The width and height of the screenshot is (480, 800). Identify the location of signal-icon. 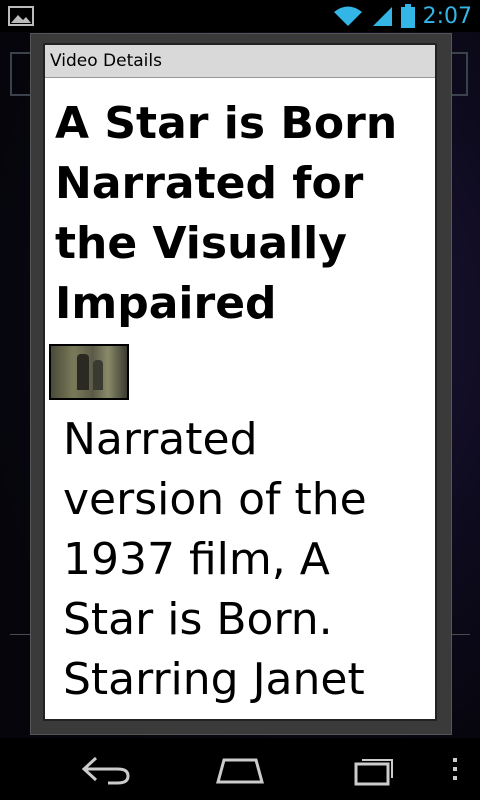
(382, 16).